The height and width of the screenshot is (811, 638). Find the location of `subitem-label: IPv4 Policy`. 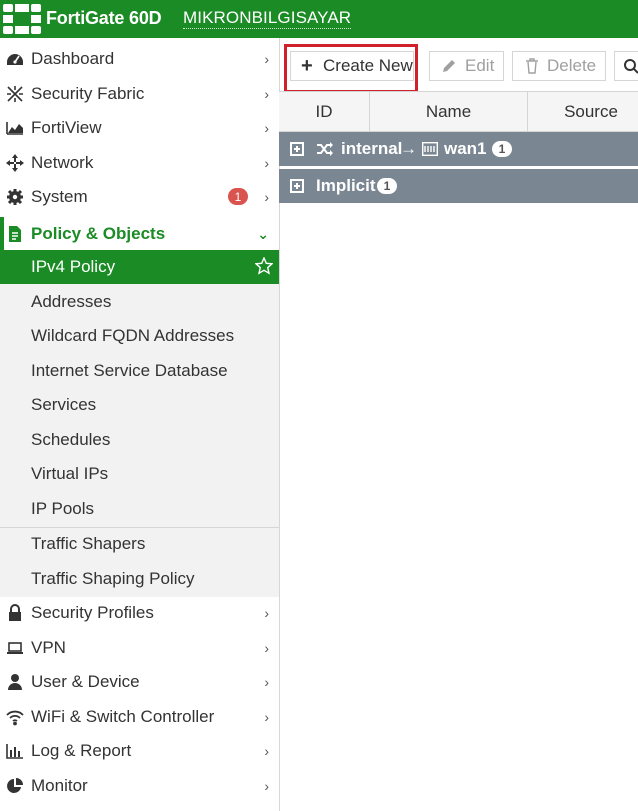

subitem-label: IPv4 Policy is located at coordinates (73, 266).